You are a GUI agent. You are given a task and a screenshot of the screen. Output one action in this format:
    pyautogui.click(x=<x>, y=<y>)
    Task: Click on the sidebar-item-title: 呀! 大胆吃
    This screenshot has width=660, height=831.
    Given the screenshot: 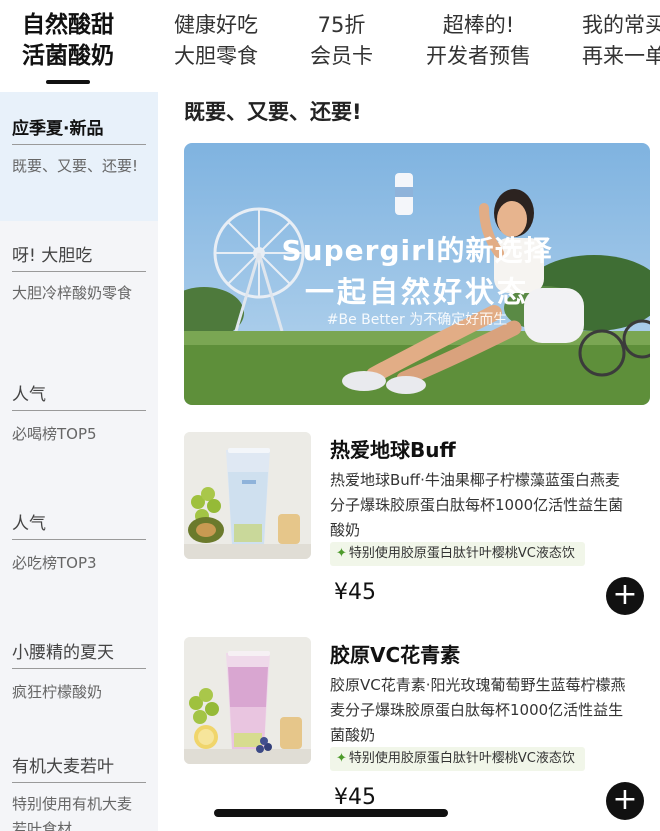 What is the action you would take?
    pyautogui.click(x=52, y=256)
    